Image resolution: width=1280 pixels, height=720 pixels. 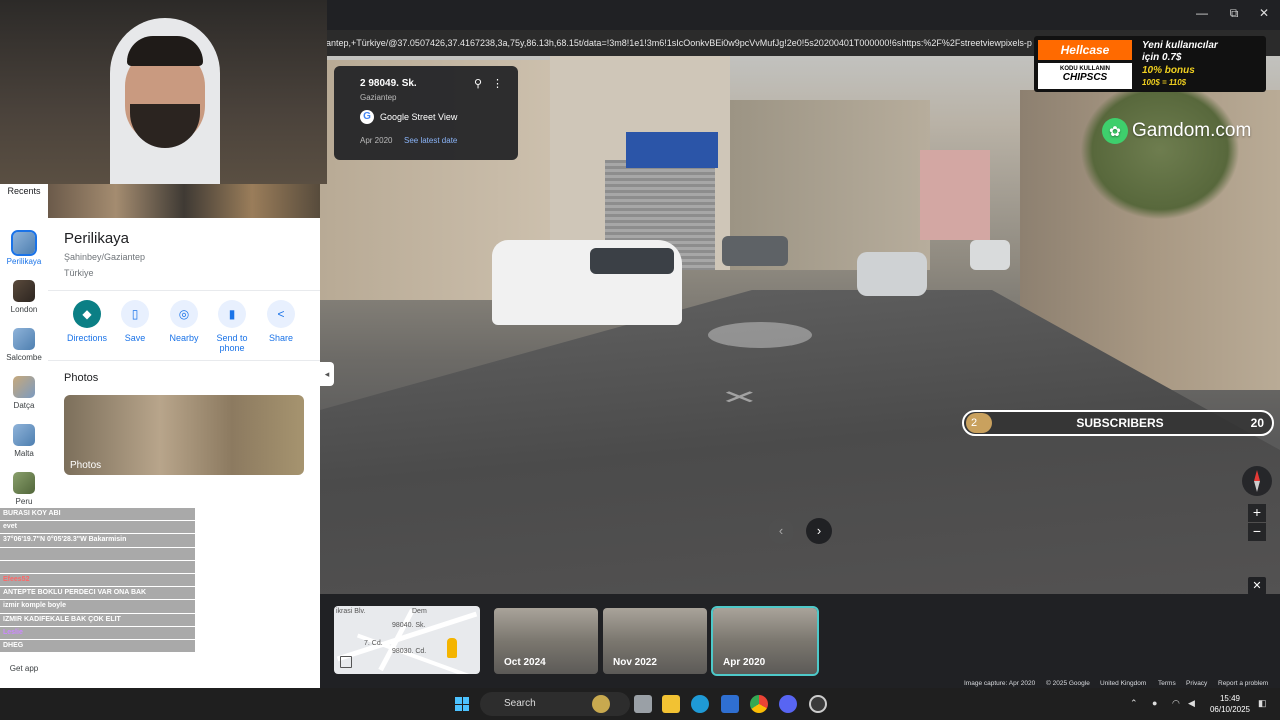 What do you see at coordinates (327, 374) in the screenshot?
I see `collapse-panel-button: ◂` at bounding box center [327, 374].